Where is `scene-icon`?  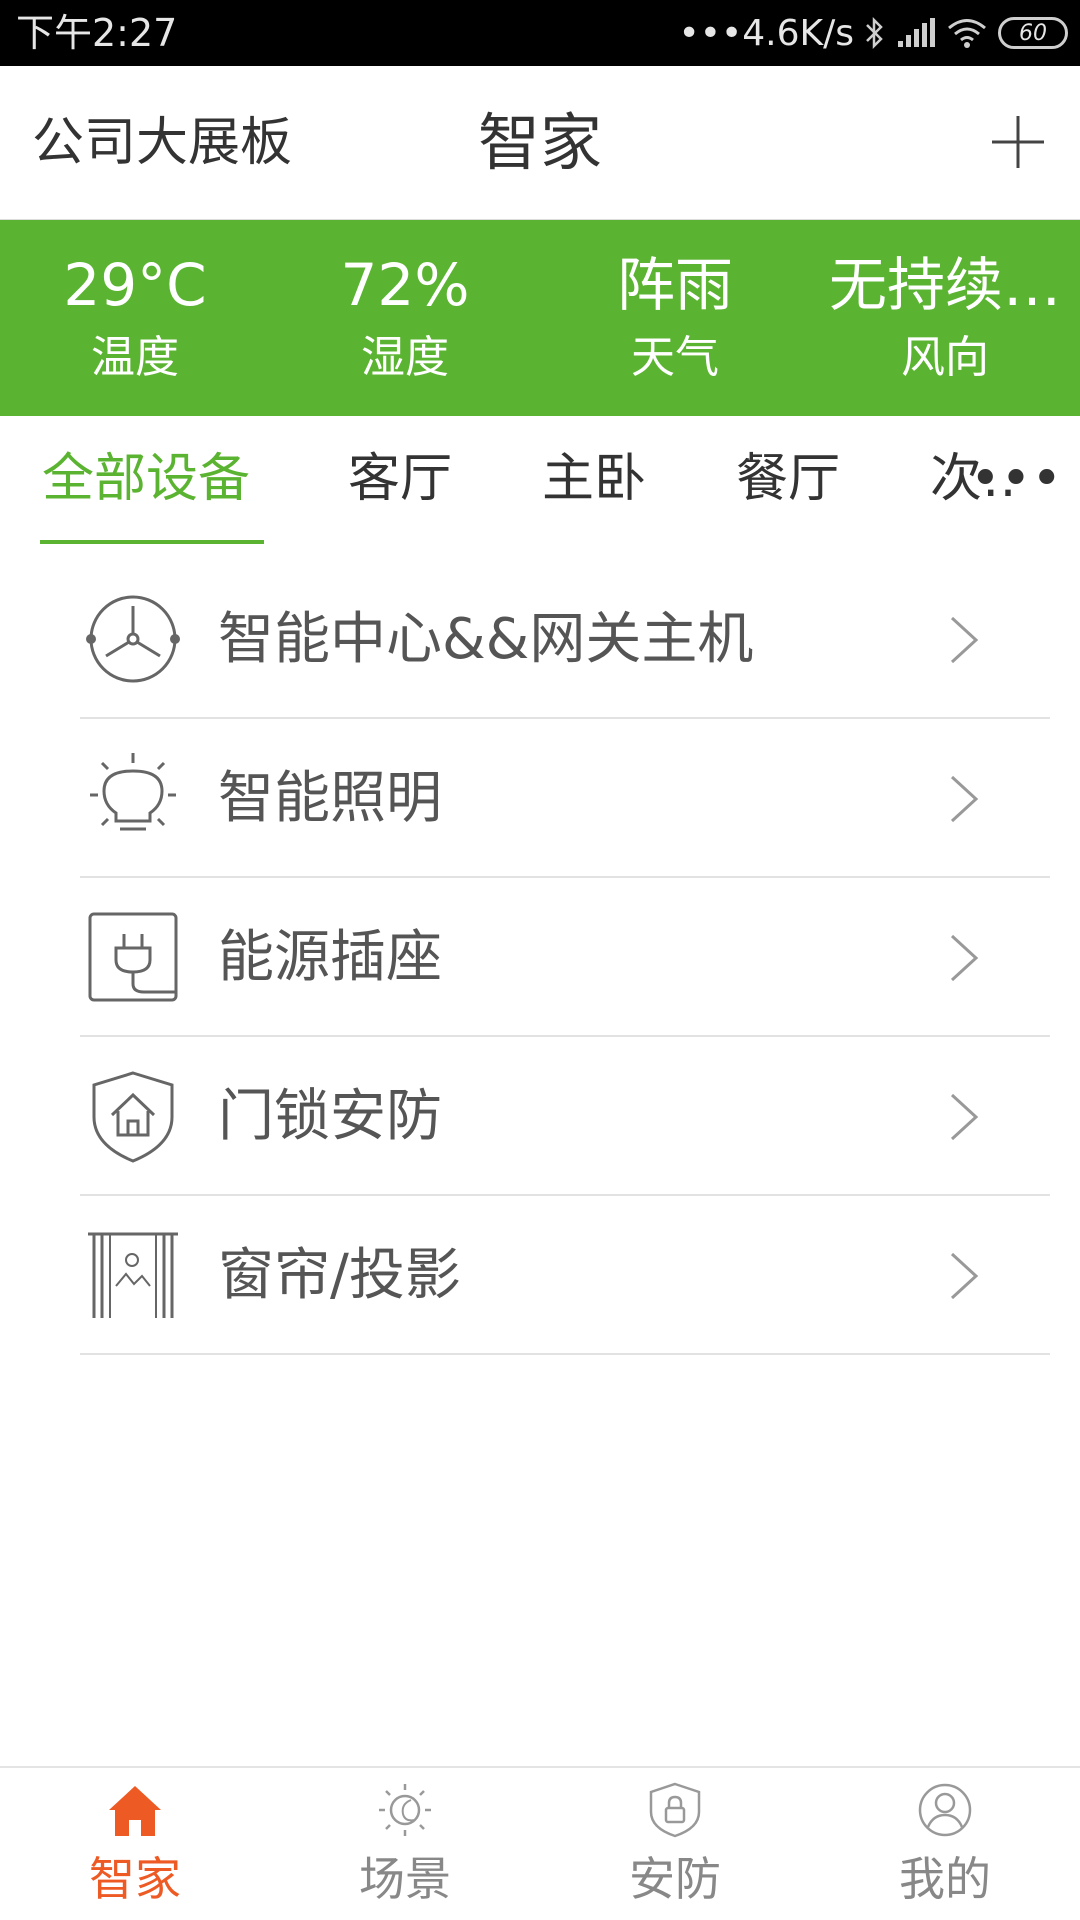 scene-icon is located at coordinates (405, 1810).